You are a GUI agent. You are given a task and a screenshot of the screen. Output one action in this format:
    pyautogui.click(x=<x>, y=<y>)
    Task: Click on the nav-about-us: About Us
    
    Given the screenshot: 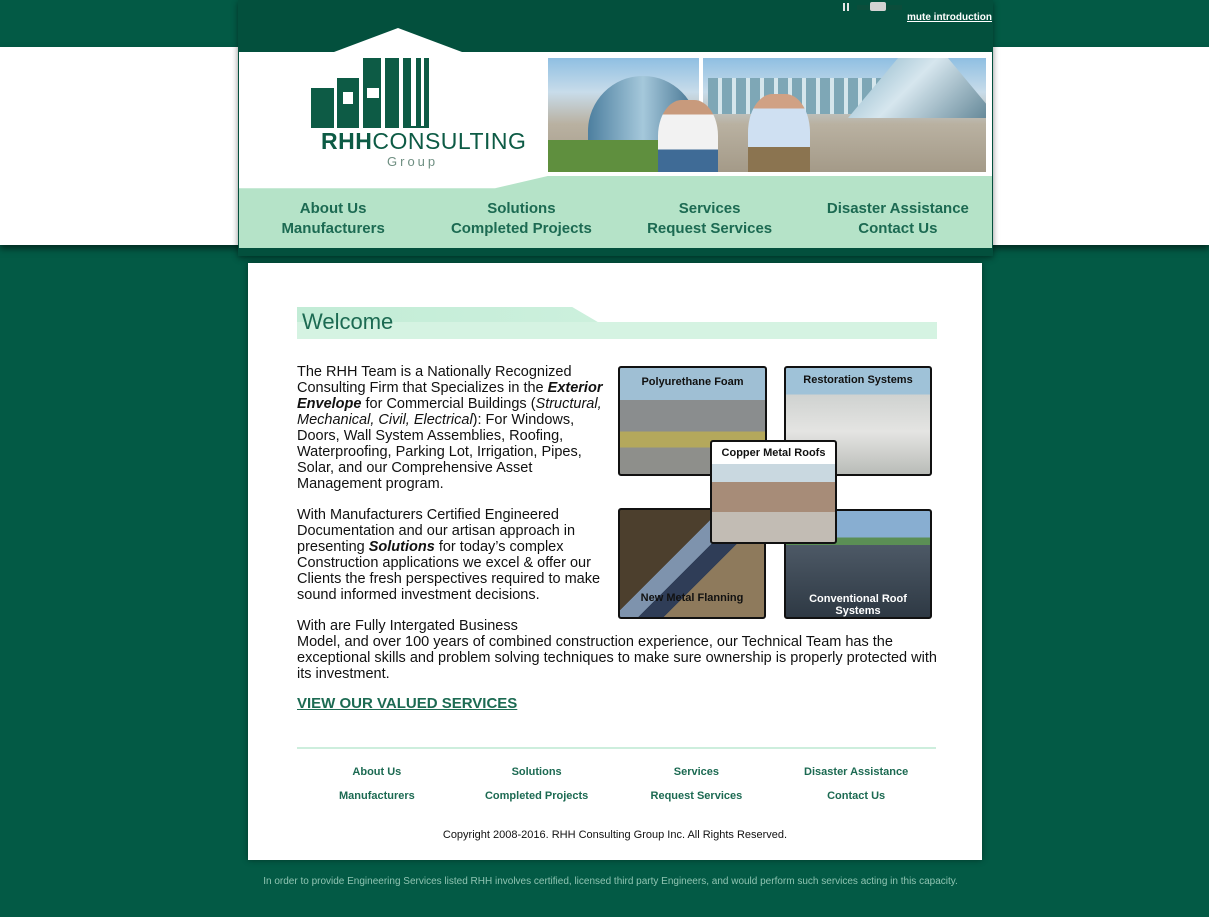 What is the action you would take?
    pyautogui.click(x=333, y=209)
    